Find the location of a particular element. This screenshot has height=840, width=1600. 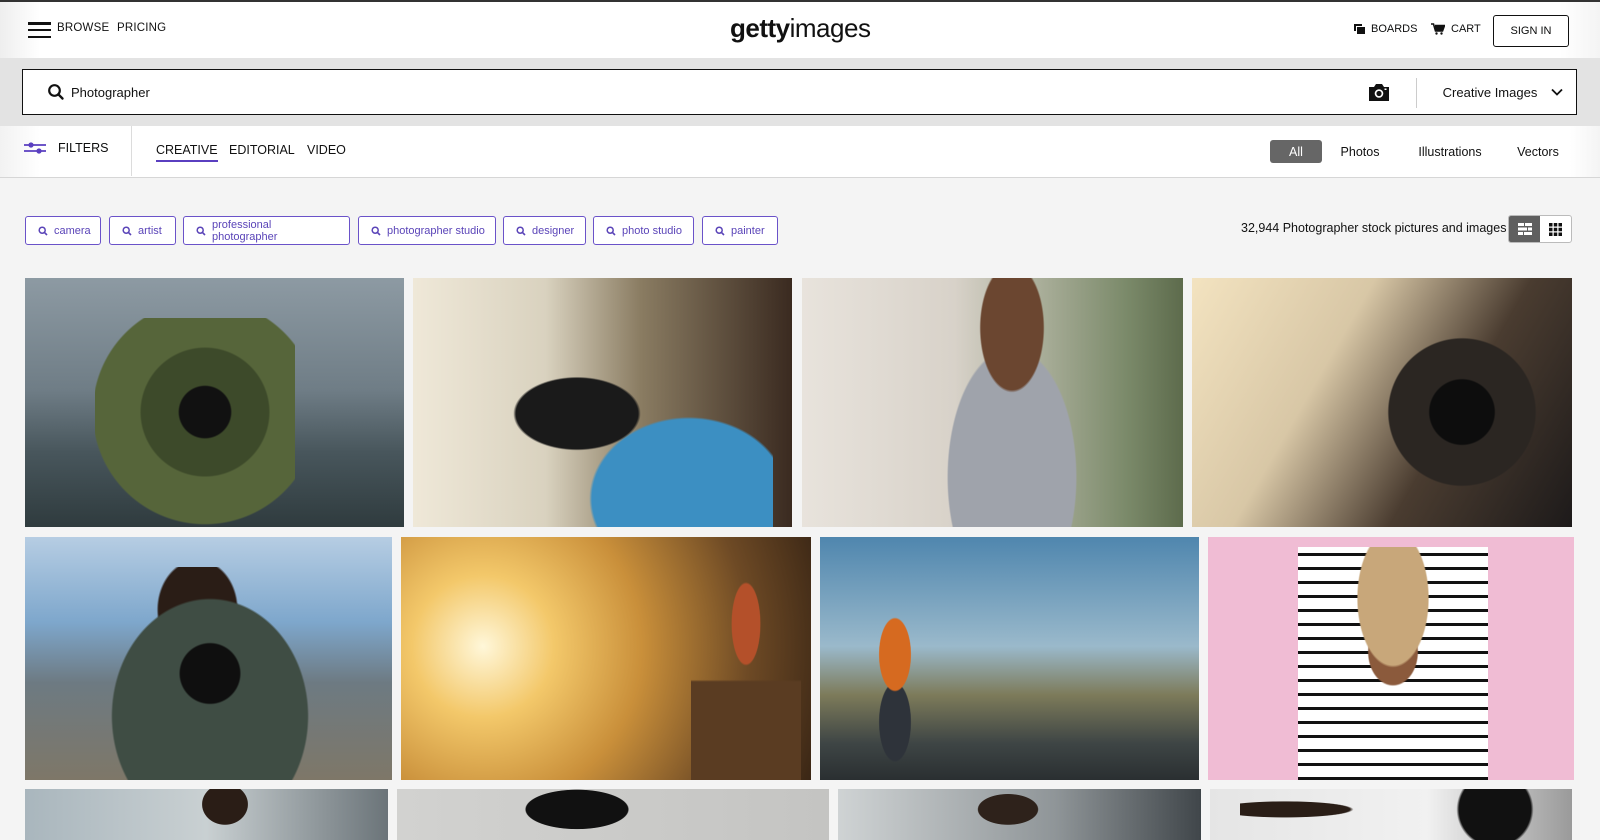

search-divider is located at coordinates (1416, 93).